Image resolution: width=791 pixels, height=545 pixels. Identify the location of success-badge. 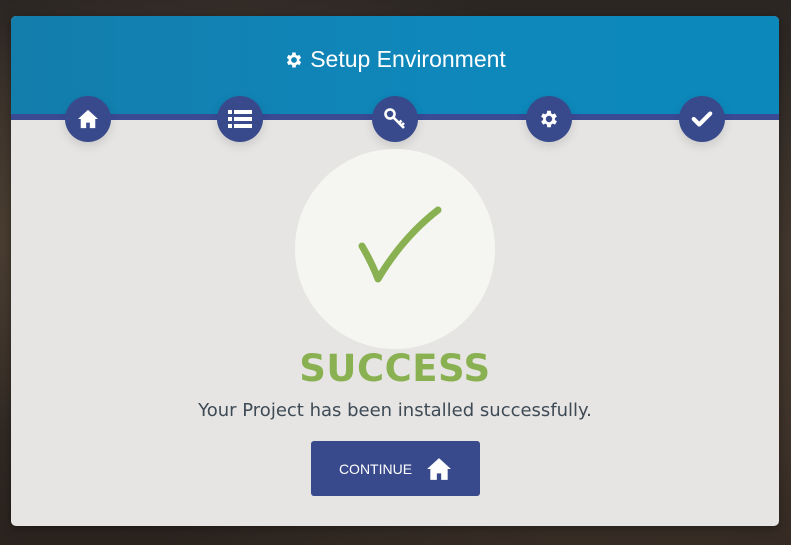
(395, 249).